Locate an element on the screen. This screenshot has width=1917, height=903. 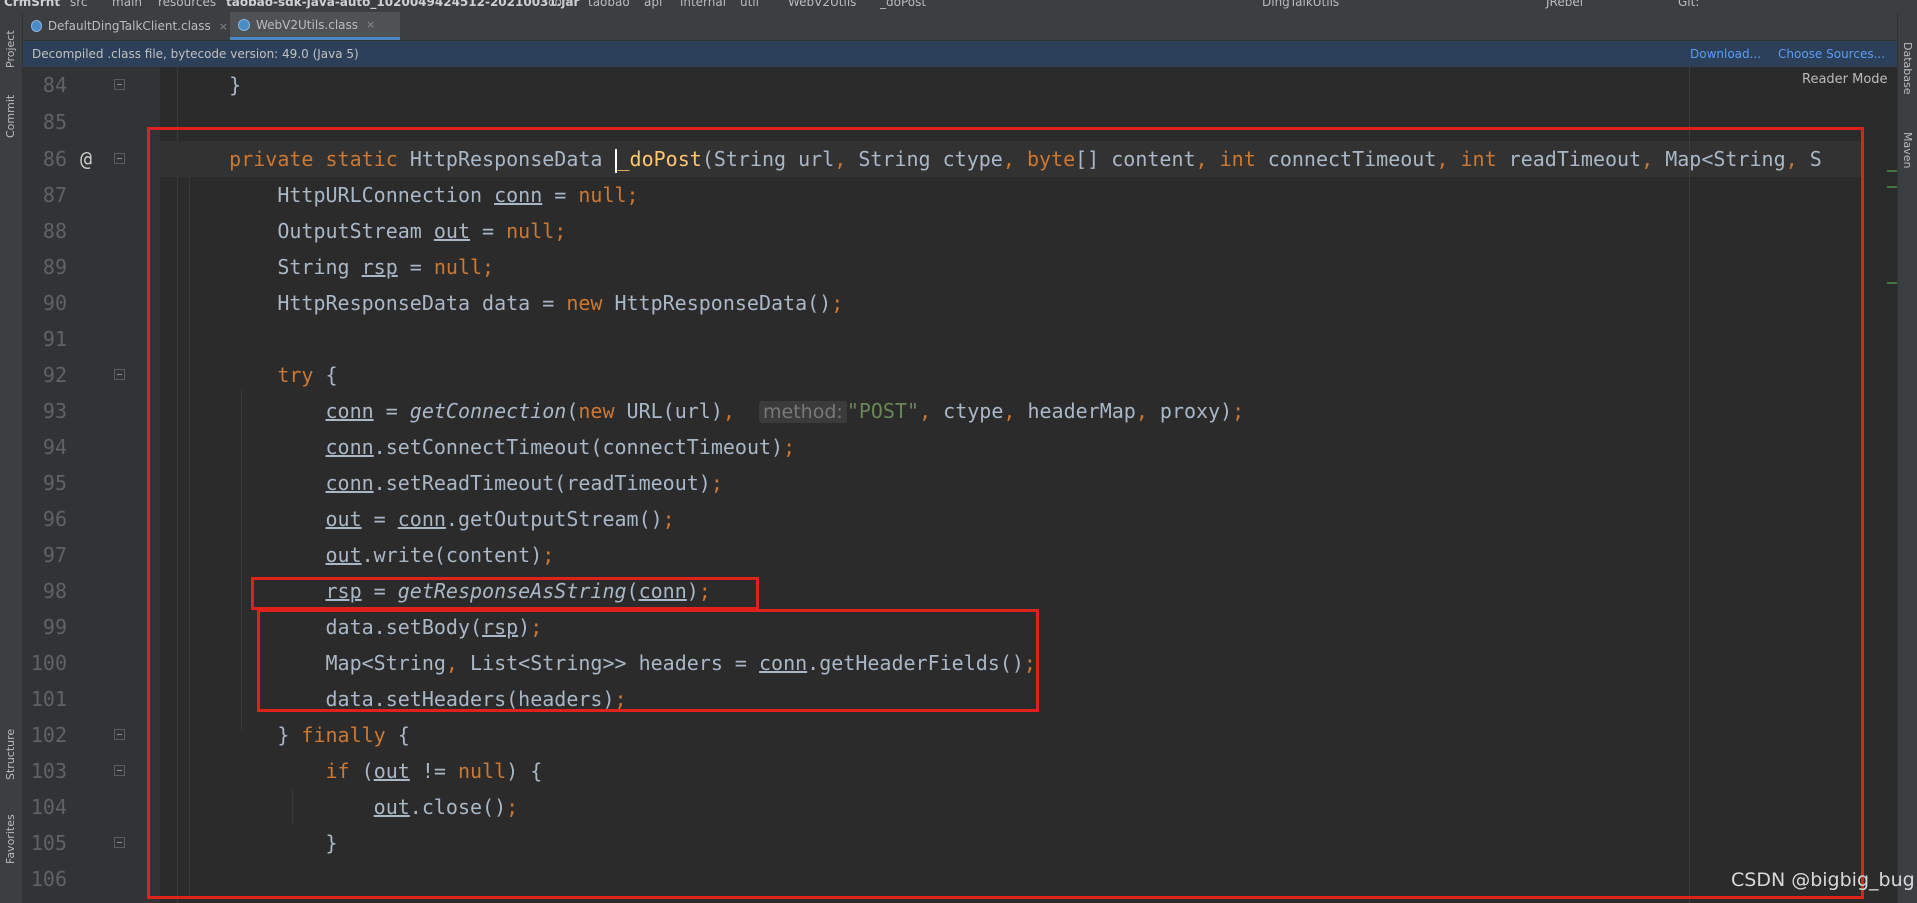
breadcrumb-resources: resources is located at coordinates (187, 4).